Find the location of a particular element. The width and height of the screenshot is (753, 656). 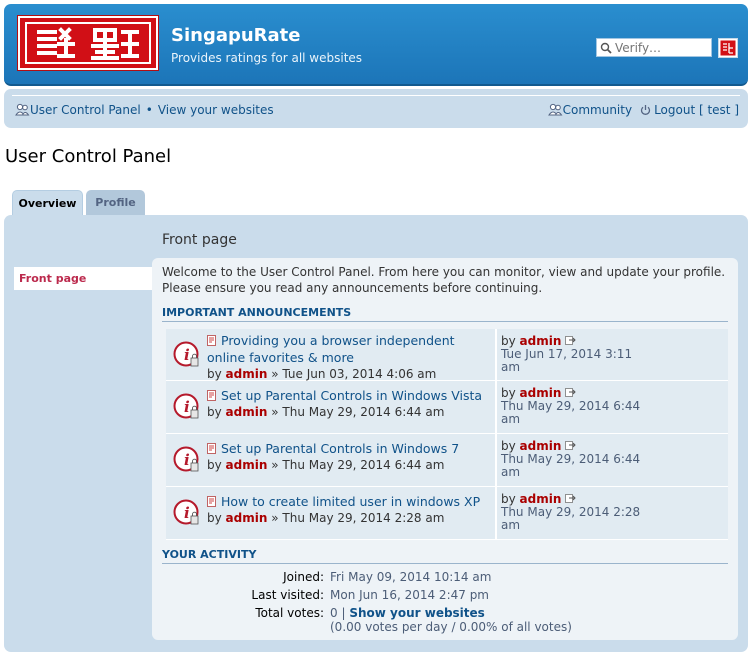

nav-ucp-link: User Control Panel is located at coordinates (85, 110).